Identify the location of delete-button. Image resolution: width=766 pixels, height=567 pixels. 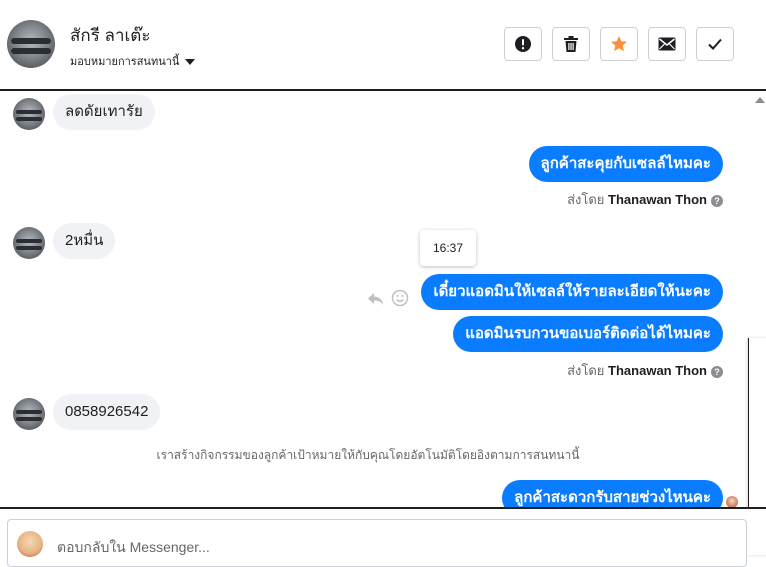
(571, 44).